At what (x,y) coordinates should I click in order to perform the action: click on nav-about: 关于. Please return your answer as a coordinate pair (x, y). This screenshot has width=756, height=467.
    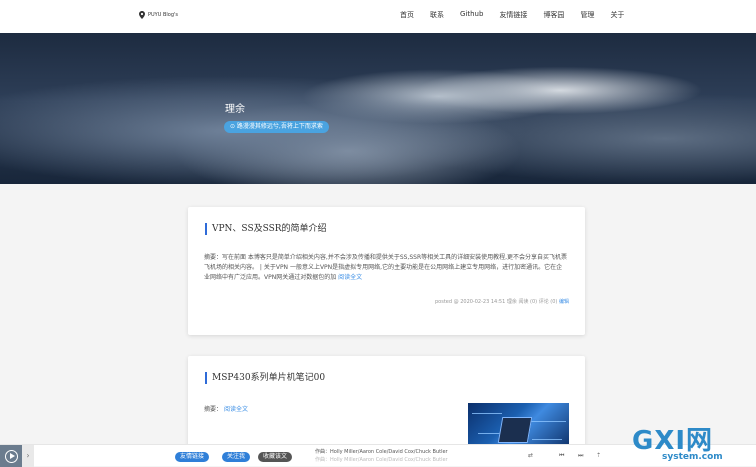
    Looking at the image, I should click on (617, 15).